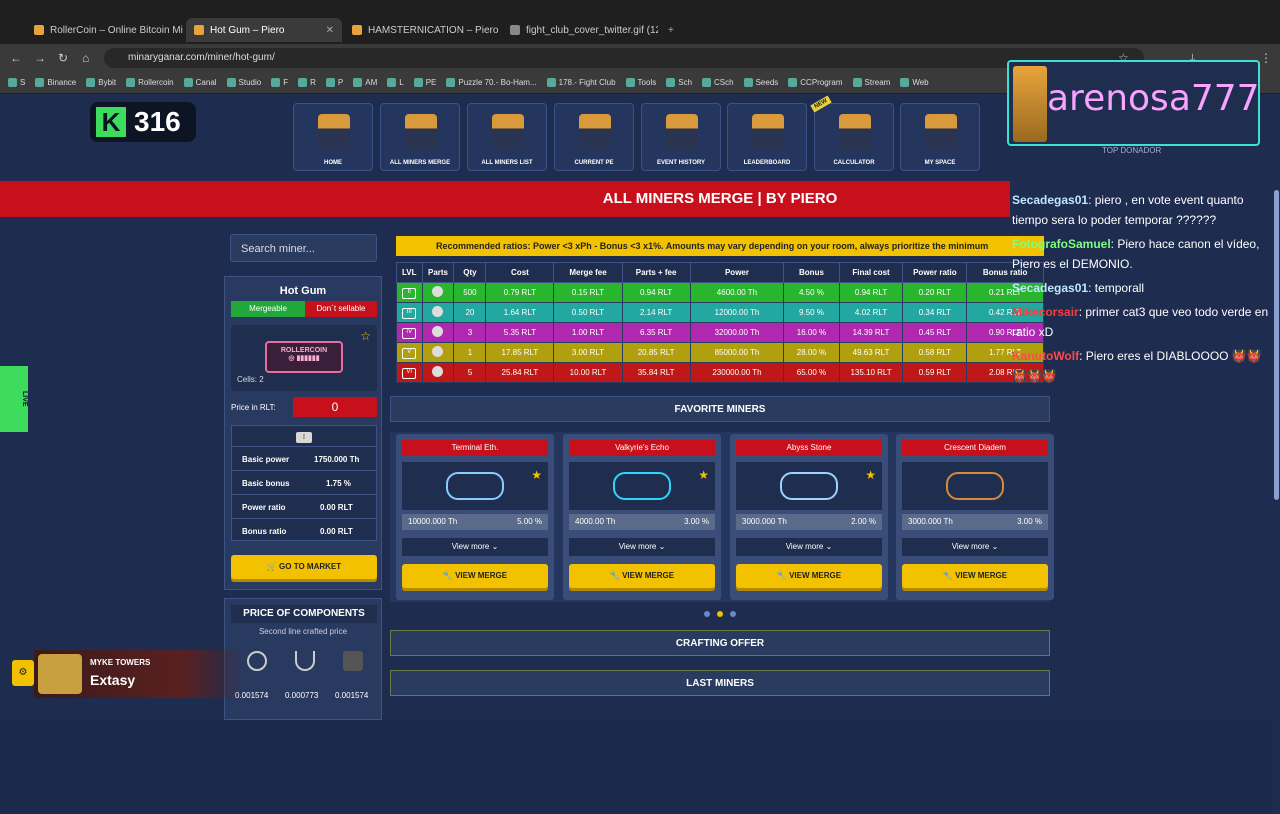 Image resolution: width=1280 pixels, height=814 pixels. What do you see at coordinates (640, 82) in the screenshot?
I see `bookmark-item: Tools` at bounding box center [640, 82].